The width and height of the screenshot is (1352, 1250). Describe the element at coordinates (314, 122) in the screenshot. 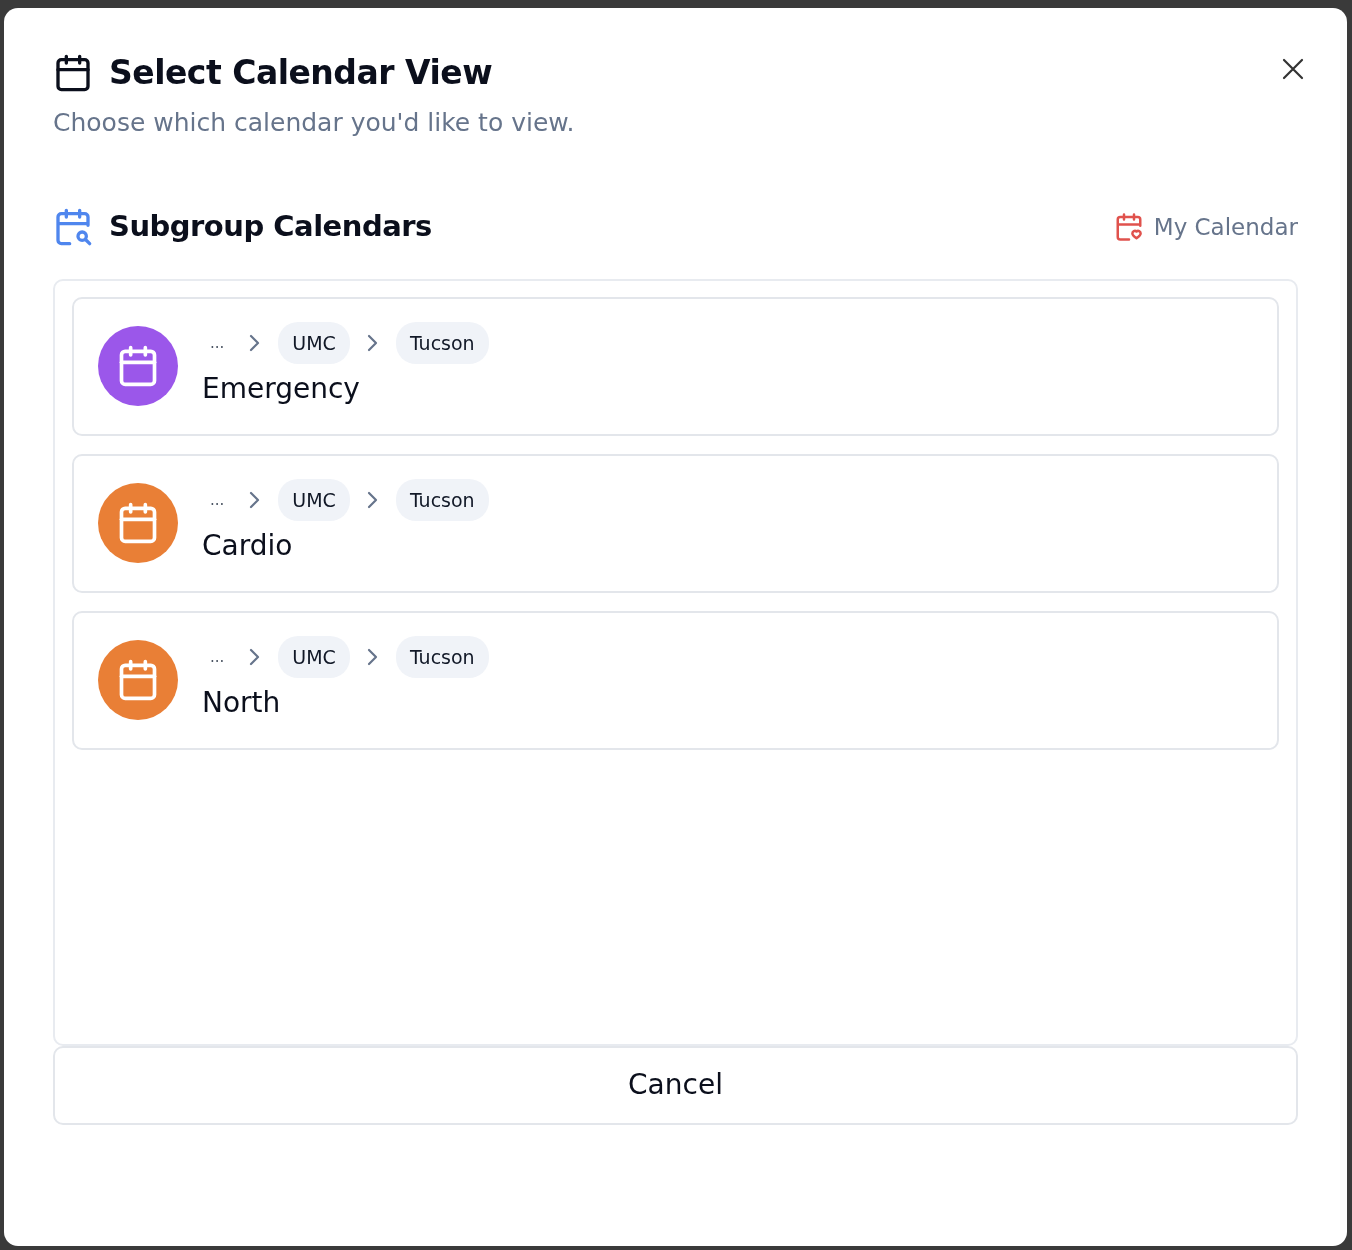

I see `dialog-subtitle: Choose which calendar you'd like to view.` at that location.